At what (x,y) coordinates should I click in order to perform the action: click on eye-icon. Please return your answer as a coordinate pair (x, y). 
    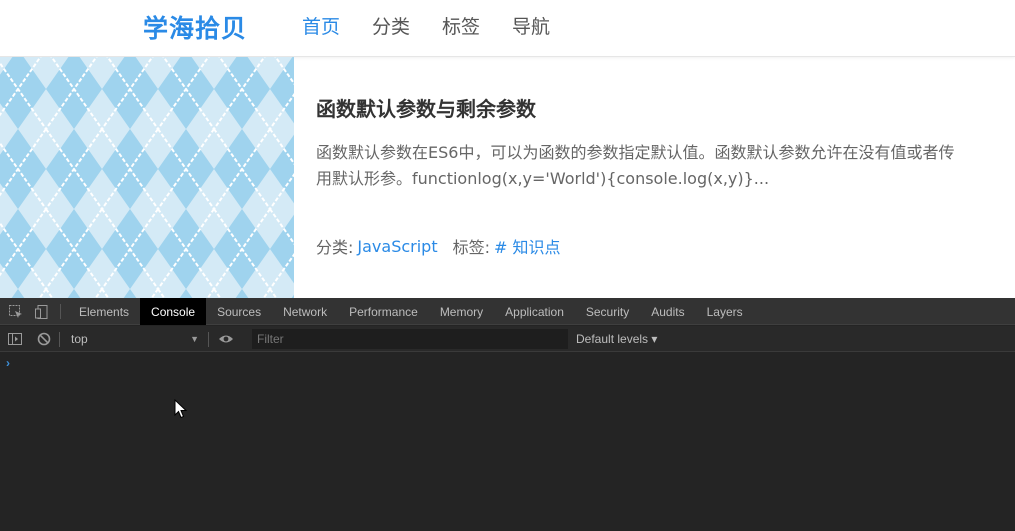
    Looking at the image, I should click on (226, 339).